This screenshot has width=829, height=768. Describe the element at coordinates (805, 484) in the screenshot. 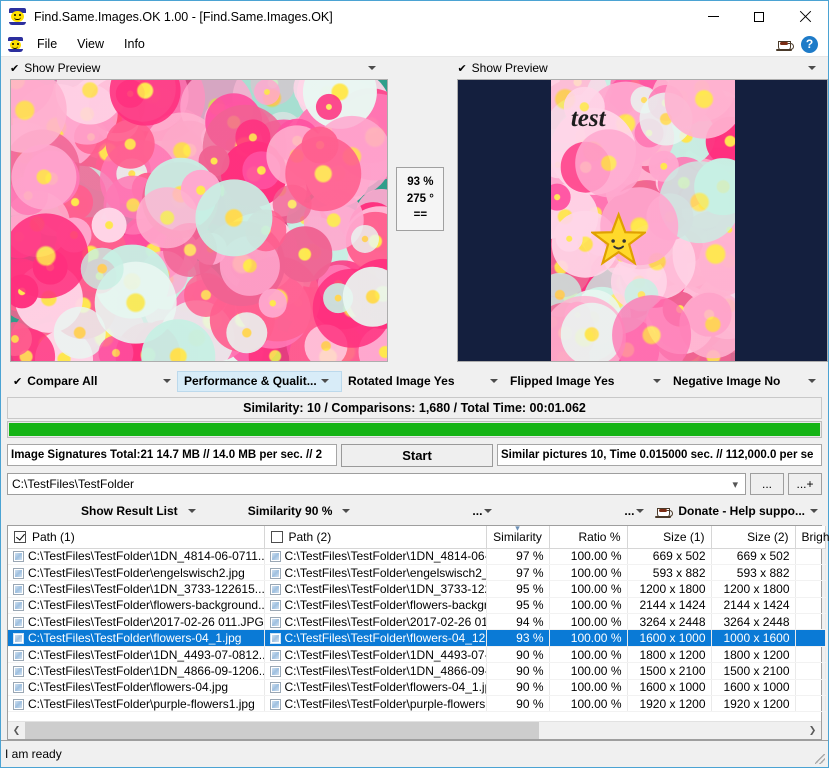

I see `add-folder-button: ...+` at that location.